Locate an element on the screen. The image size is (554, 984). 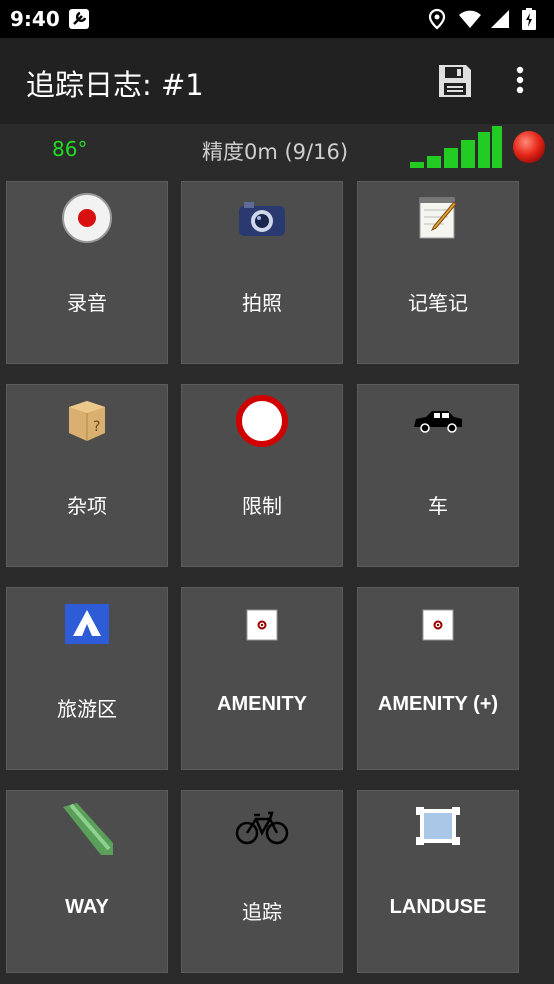
tile-label: AMENITY is located at coordinates (262, 704).